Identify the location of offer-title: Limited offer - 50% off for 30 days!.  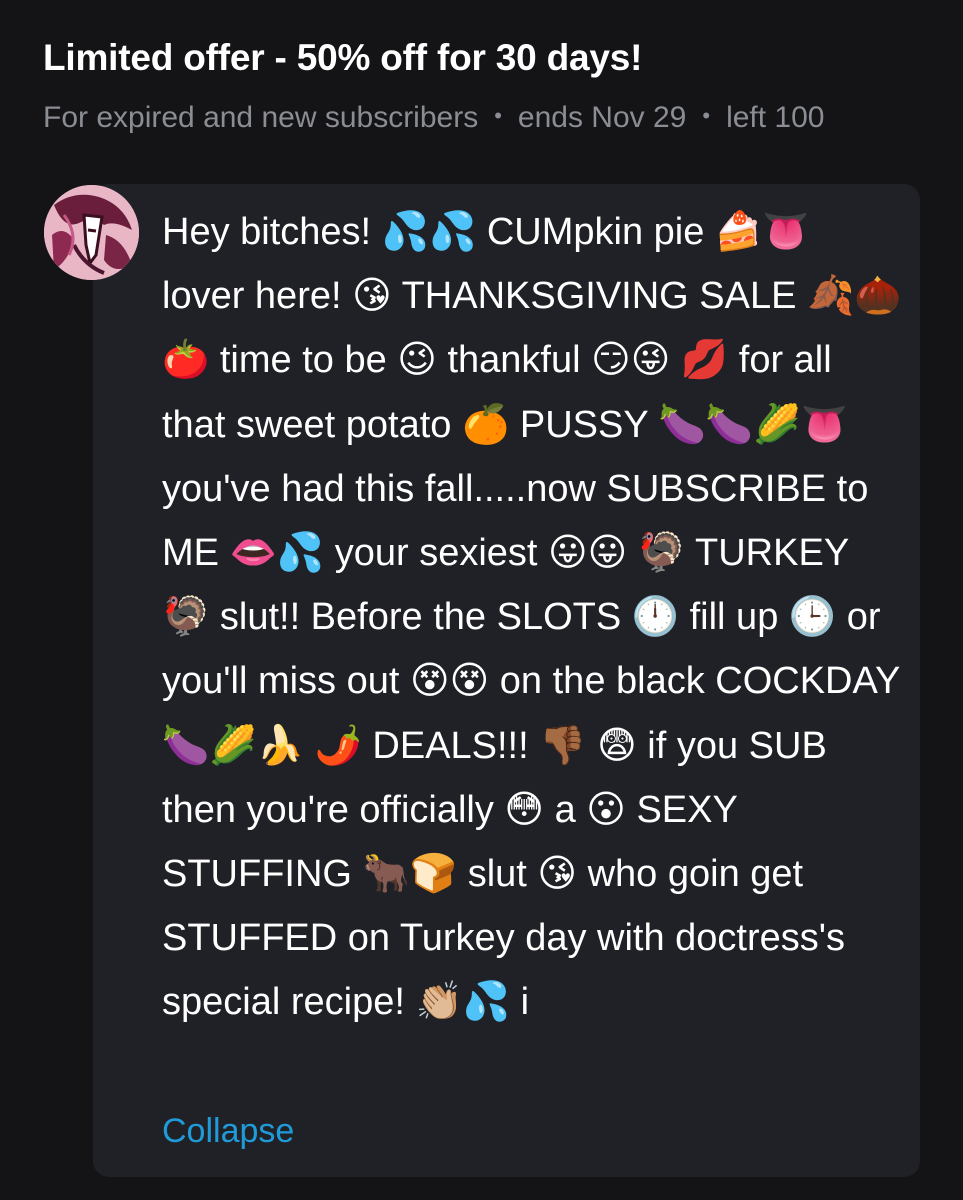
(343, 57).